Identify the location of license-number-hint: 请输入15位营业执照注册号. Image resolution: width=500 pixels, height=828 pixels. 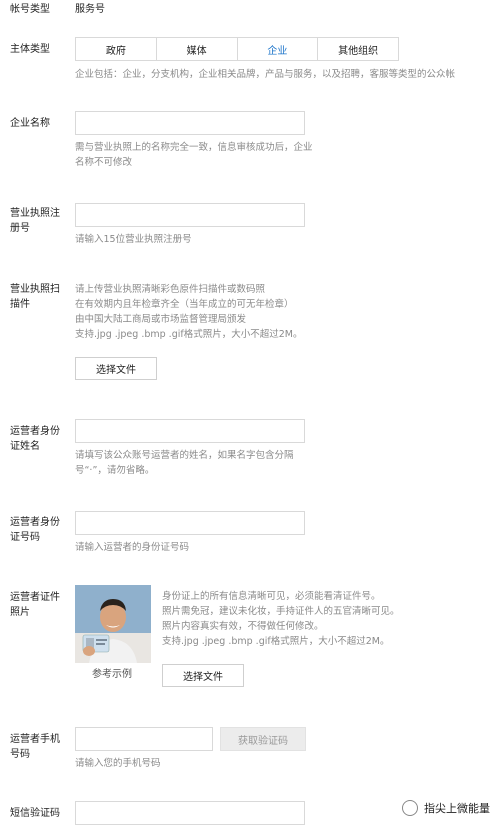
(133, 239).